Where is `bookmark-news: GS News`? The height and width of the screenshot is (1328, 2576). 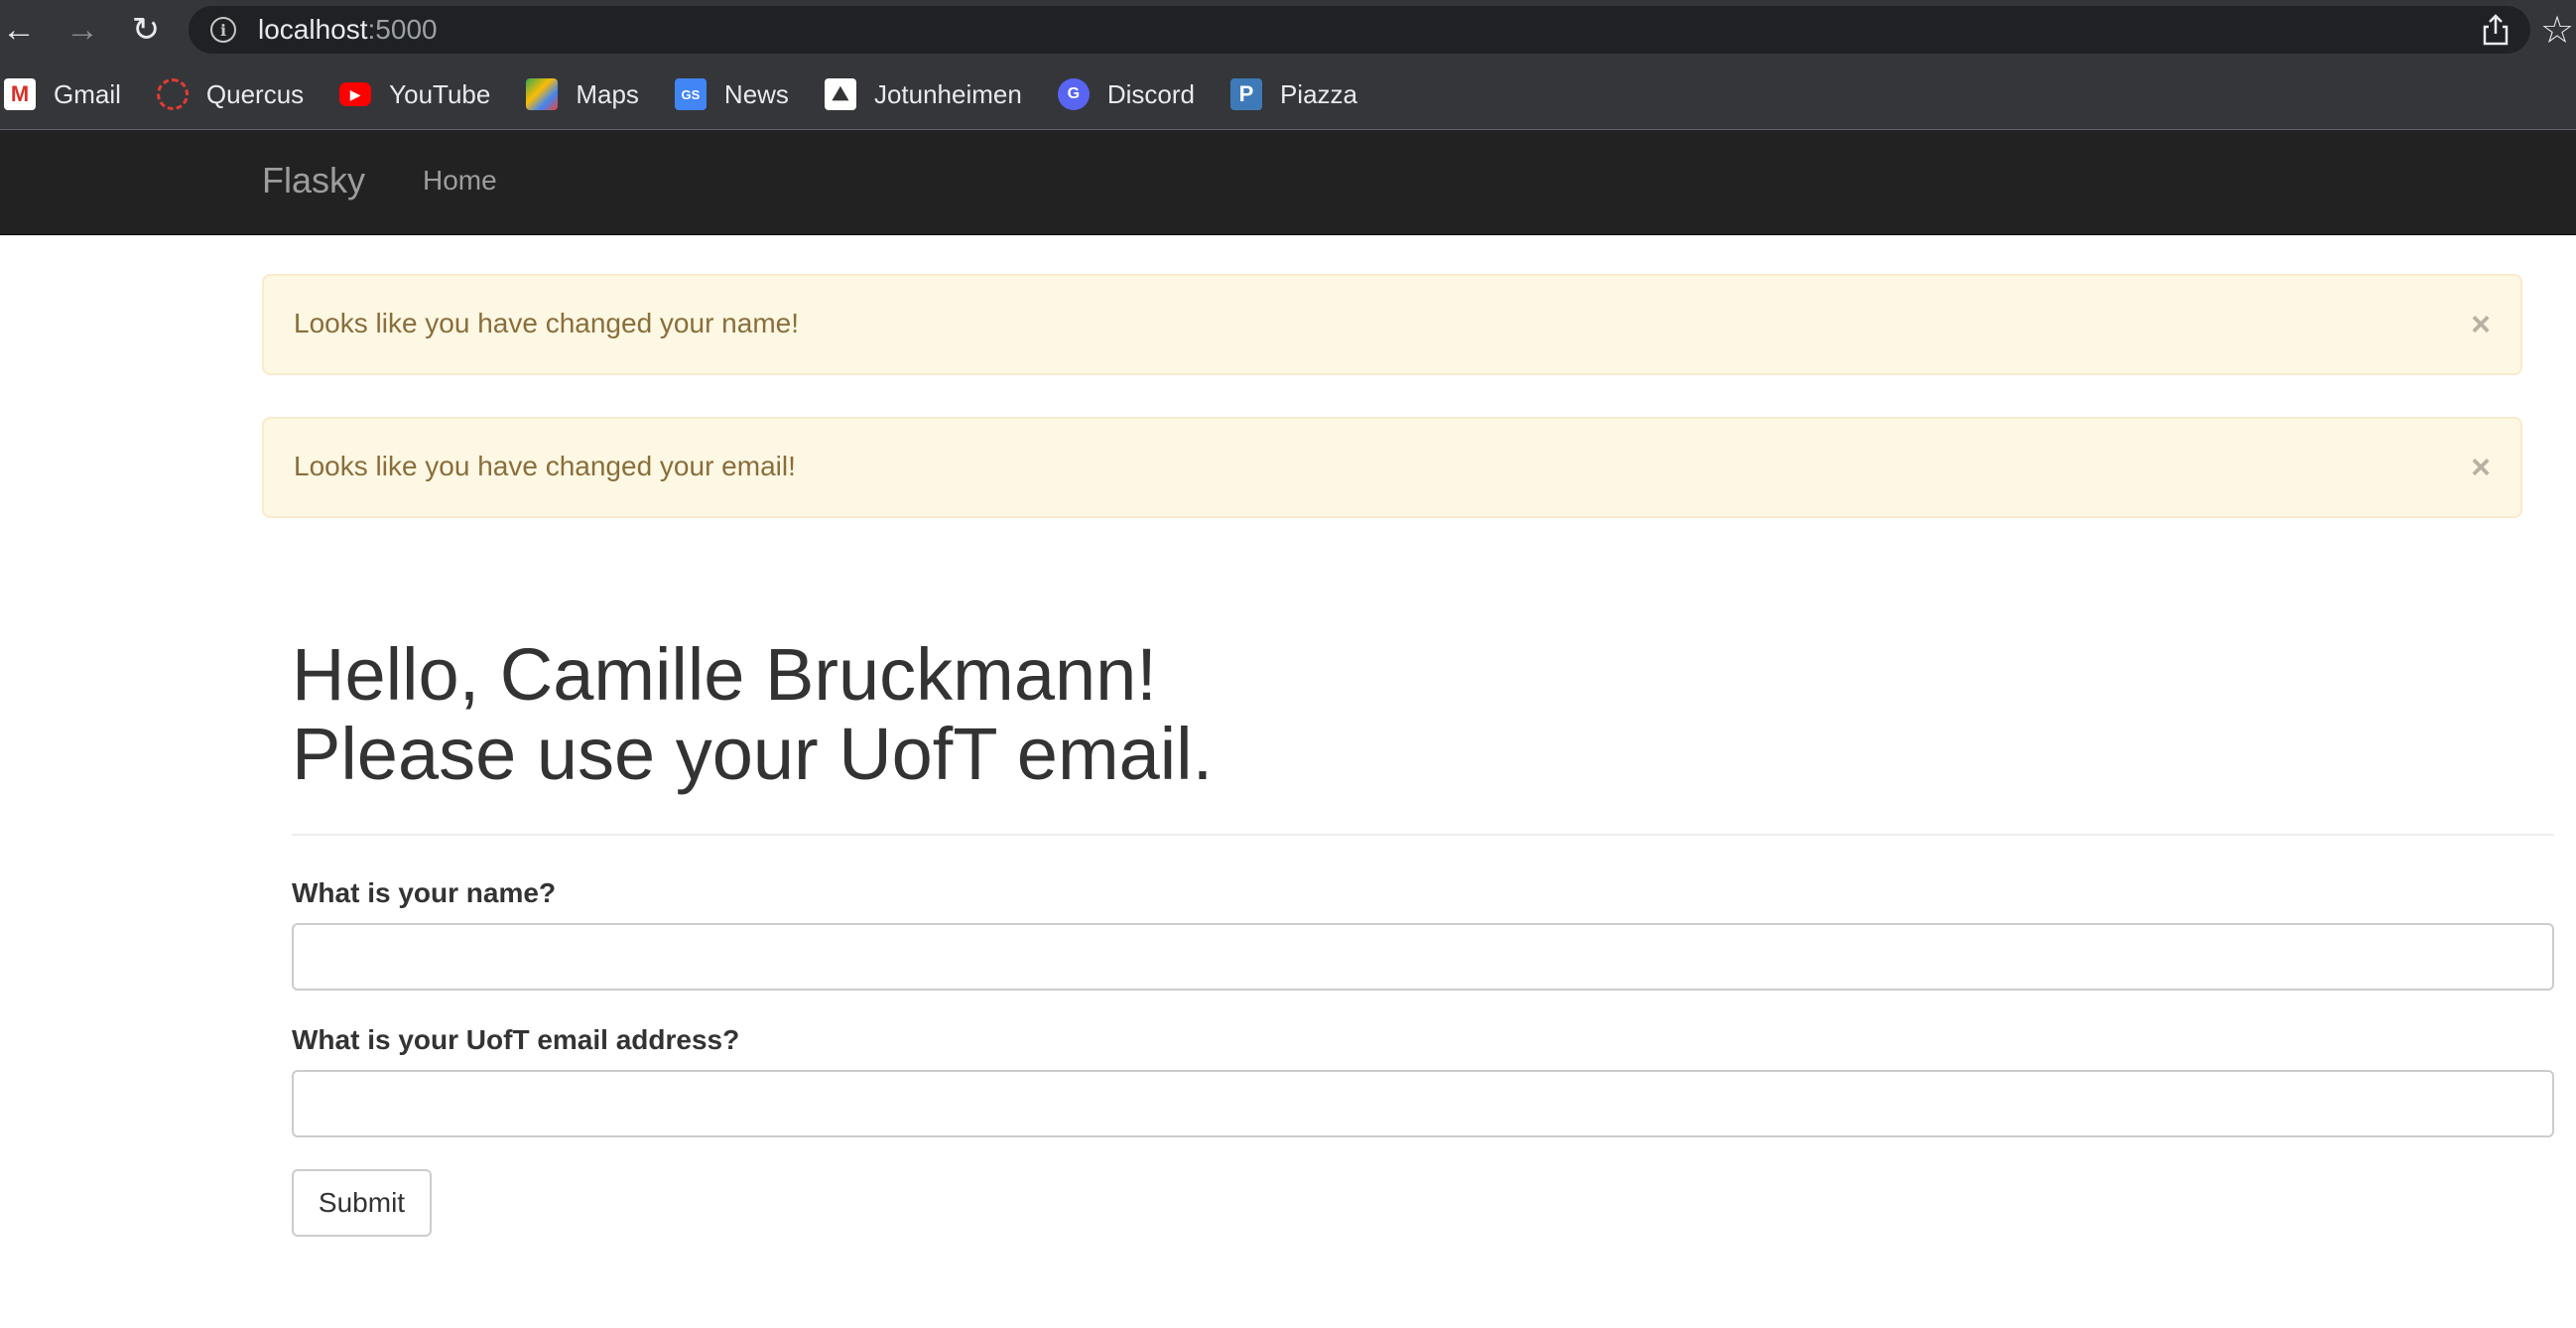 bookmark-news: GS News is located at coordinates (732, 94).